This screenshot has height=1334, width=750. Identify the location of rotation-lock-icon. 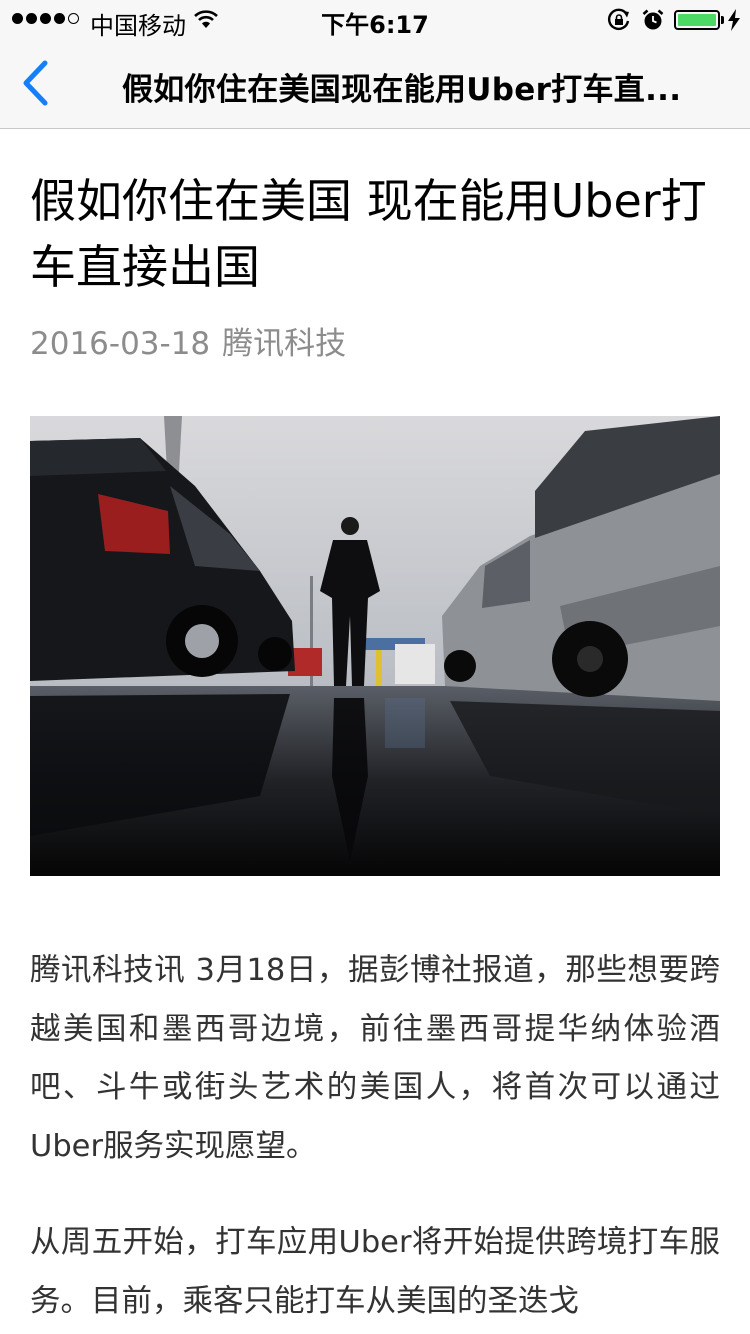
(619, 22).